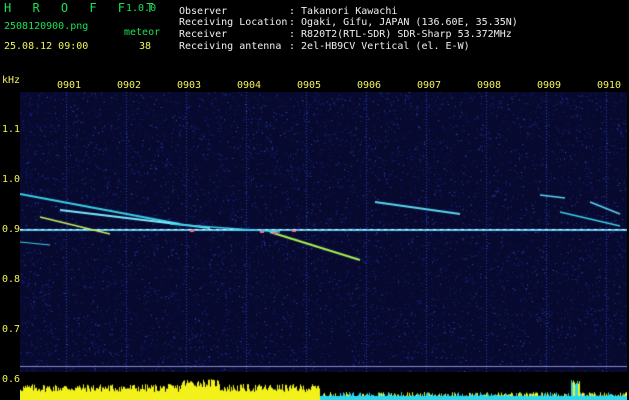 Image resolution: width=629 pixels, height=400 pixels. What do you see at coordinates (189, 85) in the screenshot?
I see `x-tick-label: 0903` at bounding box center [189, 85].